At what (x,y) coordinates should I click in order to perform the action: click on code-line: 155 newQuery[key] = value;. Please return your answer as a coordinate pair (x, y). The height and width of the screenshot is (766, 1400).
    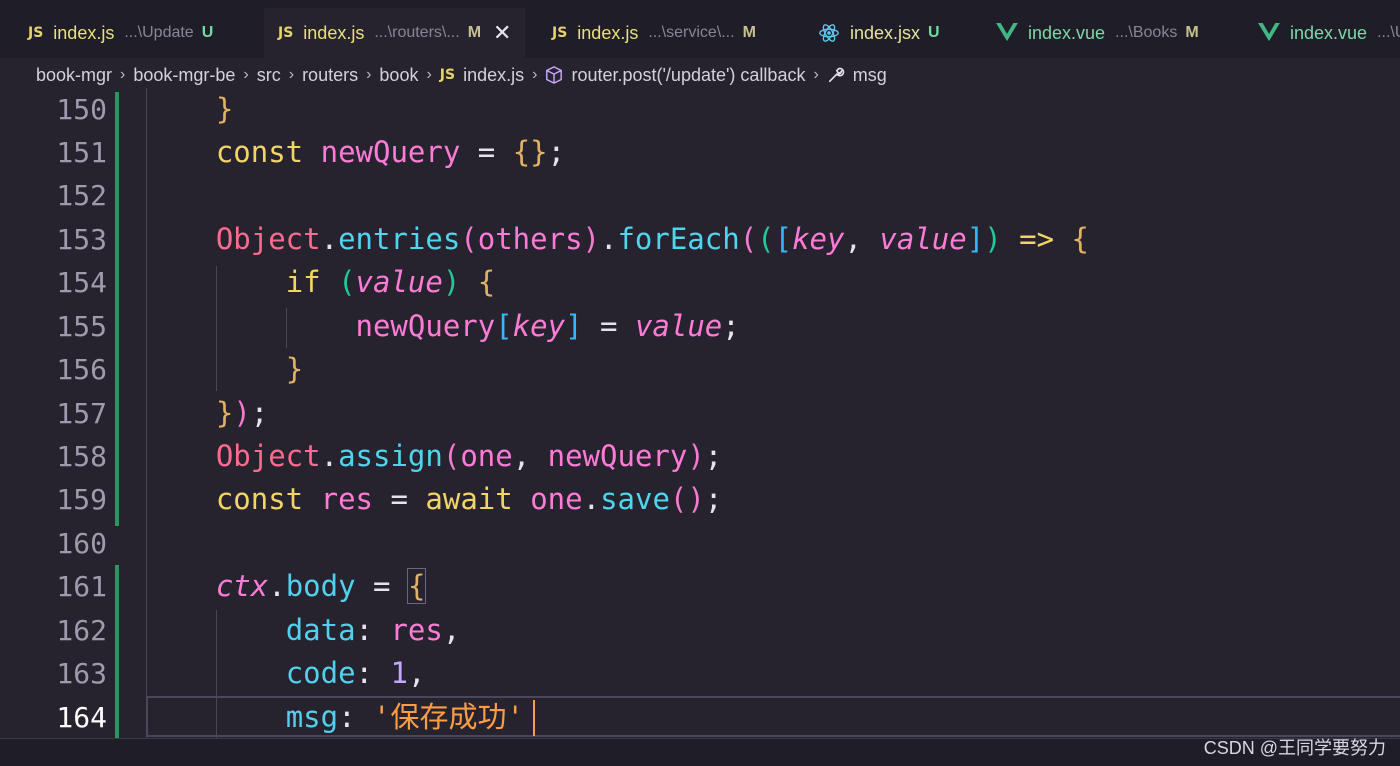
    Looking at the image, I should click on (700, 326).